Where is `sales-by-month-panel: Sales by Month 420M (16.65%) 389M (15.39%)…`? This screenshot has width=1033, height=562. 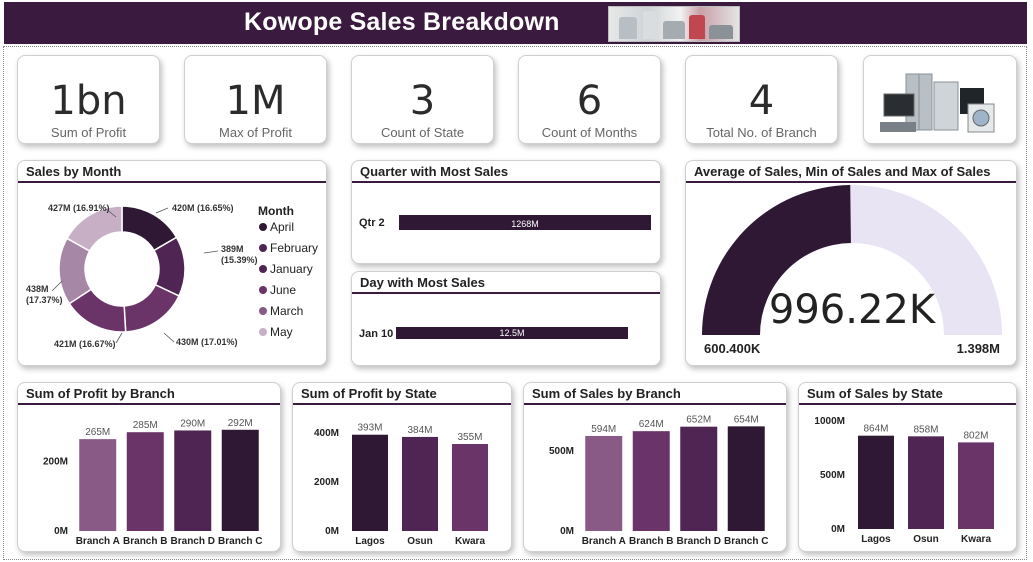
sales-by-month-panel: Sales by Month 420M (16.65%) 389M (15.39%)… is located at coordinates (172, 263).